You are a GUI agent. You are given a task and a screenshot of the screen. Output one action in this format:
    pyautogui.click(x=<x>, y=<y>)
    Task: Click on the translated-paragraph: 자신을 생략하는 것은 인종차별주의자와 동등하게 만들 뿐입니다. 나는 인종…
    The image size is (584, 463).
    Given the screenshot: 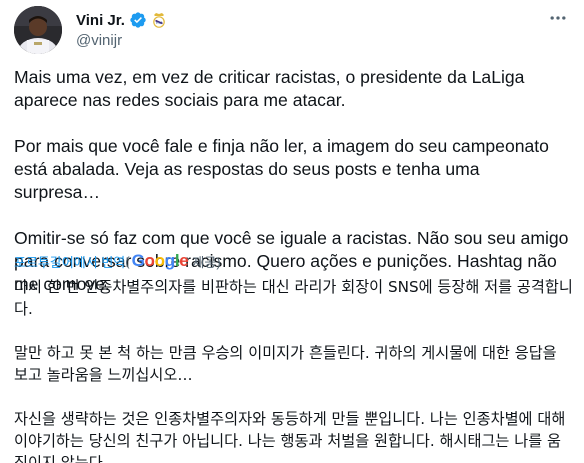 What is the action you would take?
    pyautogui.click(x=290, y=436)
    